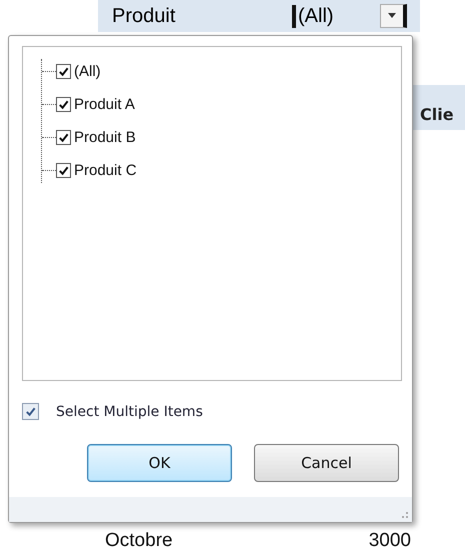 Image resolution: width=465 pixels, height=556 pixels. I want to click on value-cell: 3000, so click(389, 541).